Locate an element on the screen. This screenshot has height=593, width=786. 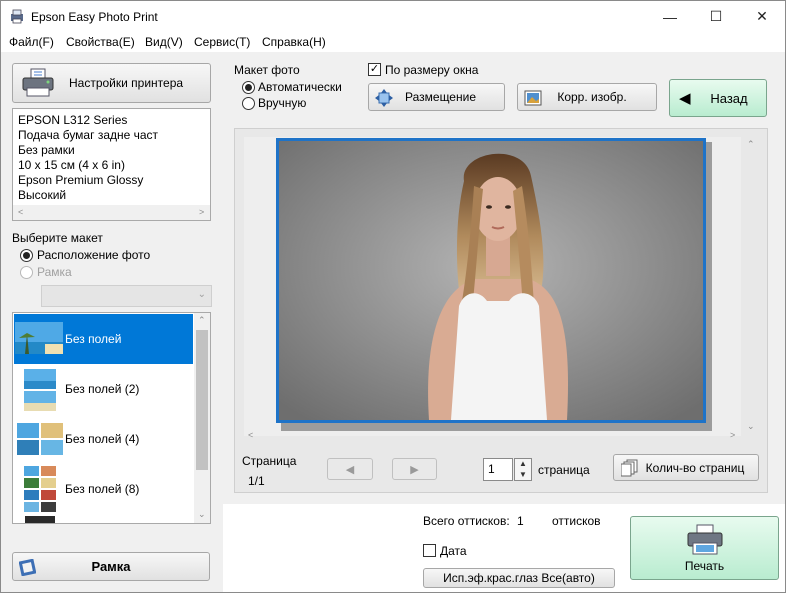
frame-button-label: Рамка is located at coordinates (111, 566).